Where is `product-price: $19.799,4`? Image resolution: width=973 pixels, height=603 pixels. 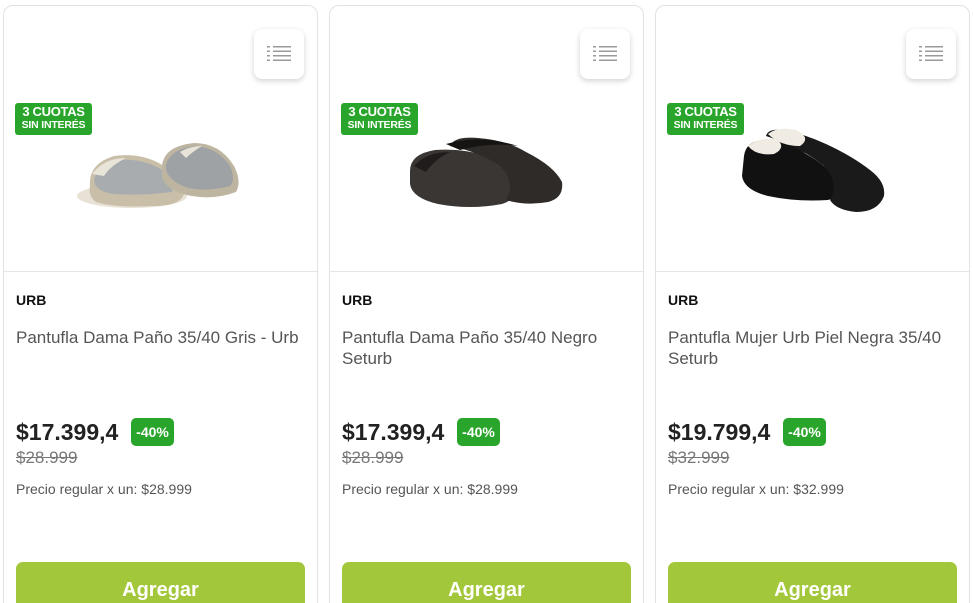
product-price: $19.799,4 is located at coordinates (719, 432).